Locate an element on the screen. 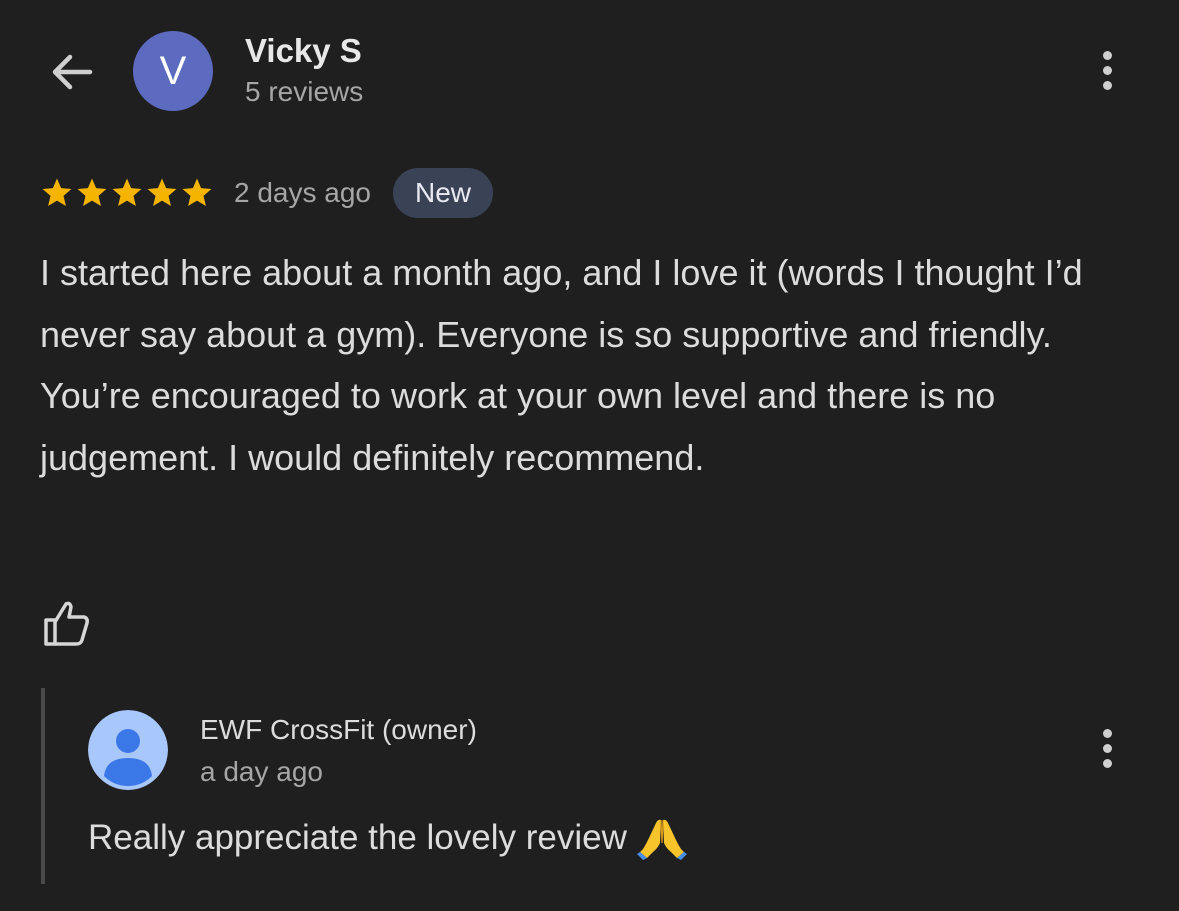 Image resolution: width=1179 pixels, height=911 pixels. star-rating is located at coordinates (127, 193).